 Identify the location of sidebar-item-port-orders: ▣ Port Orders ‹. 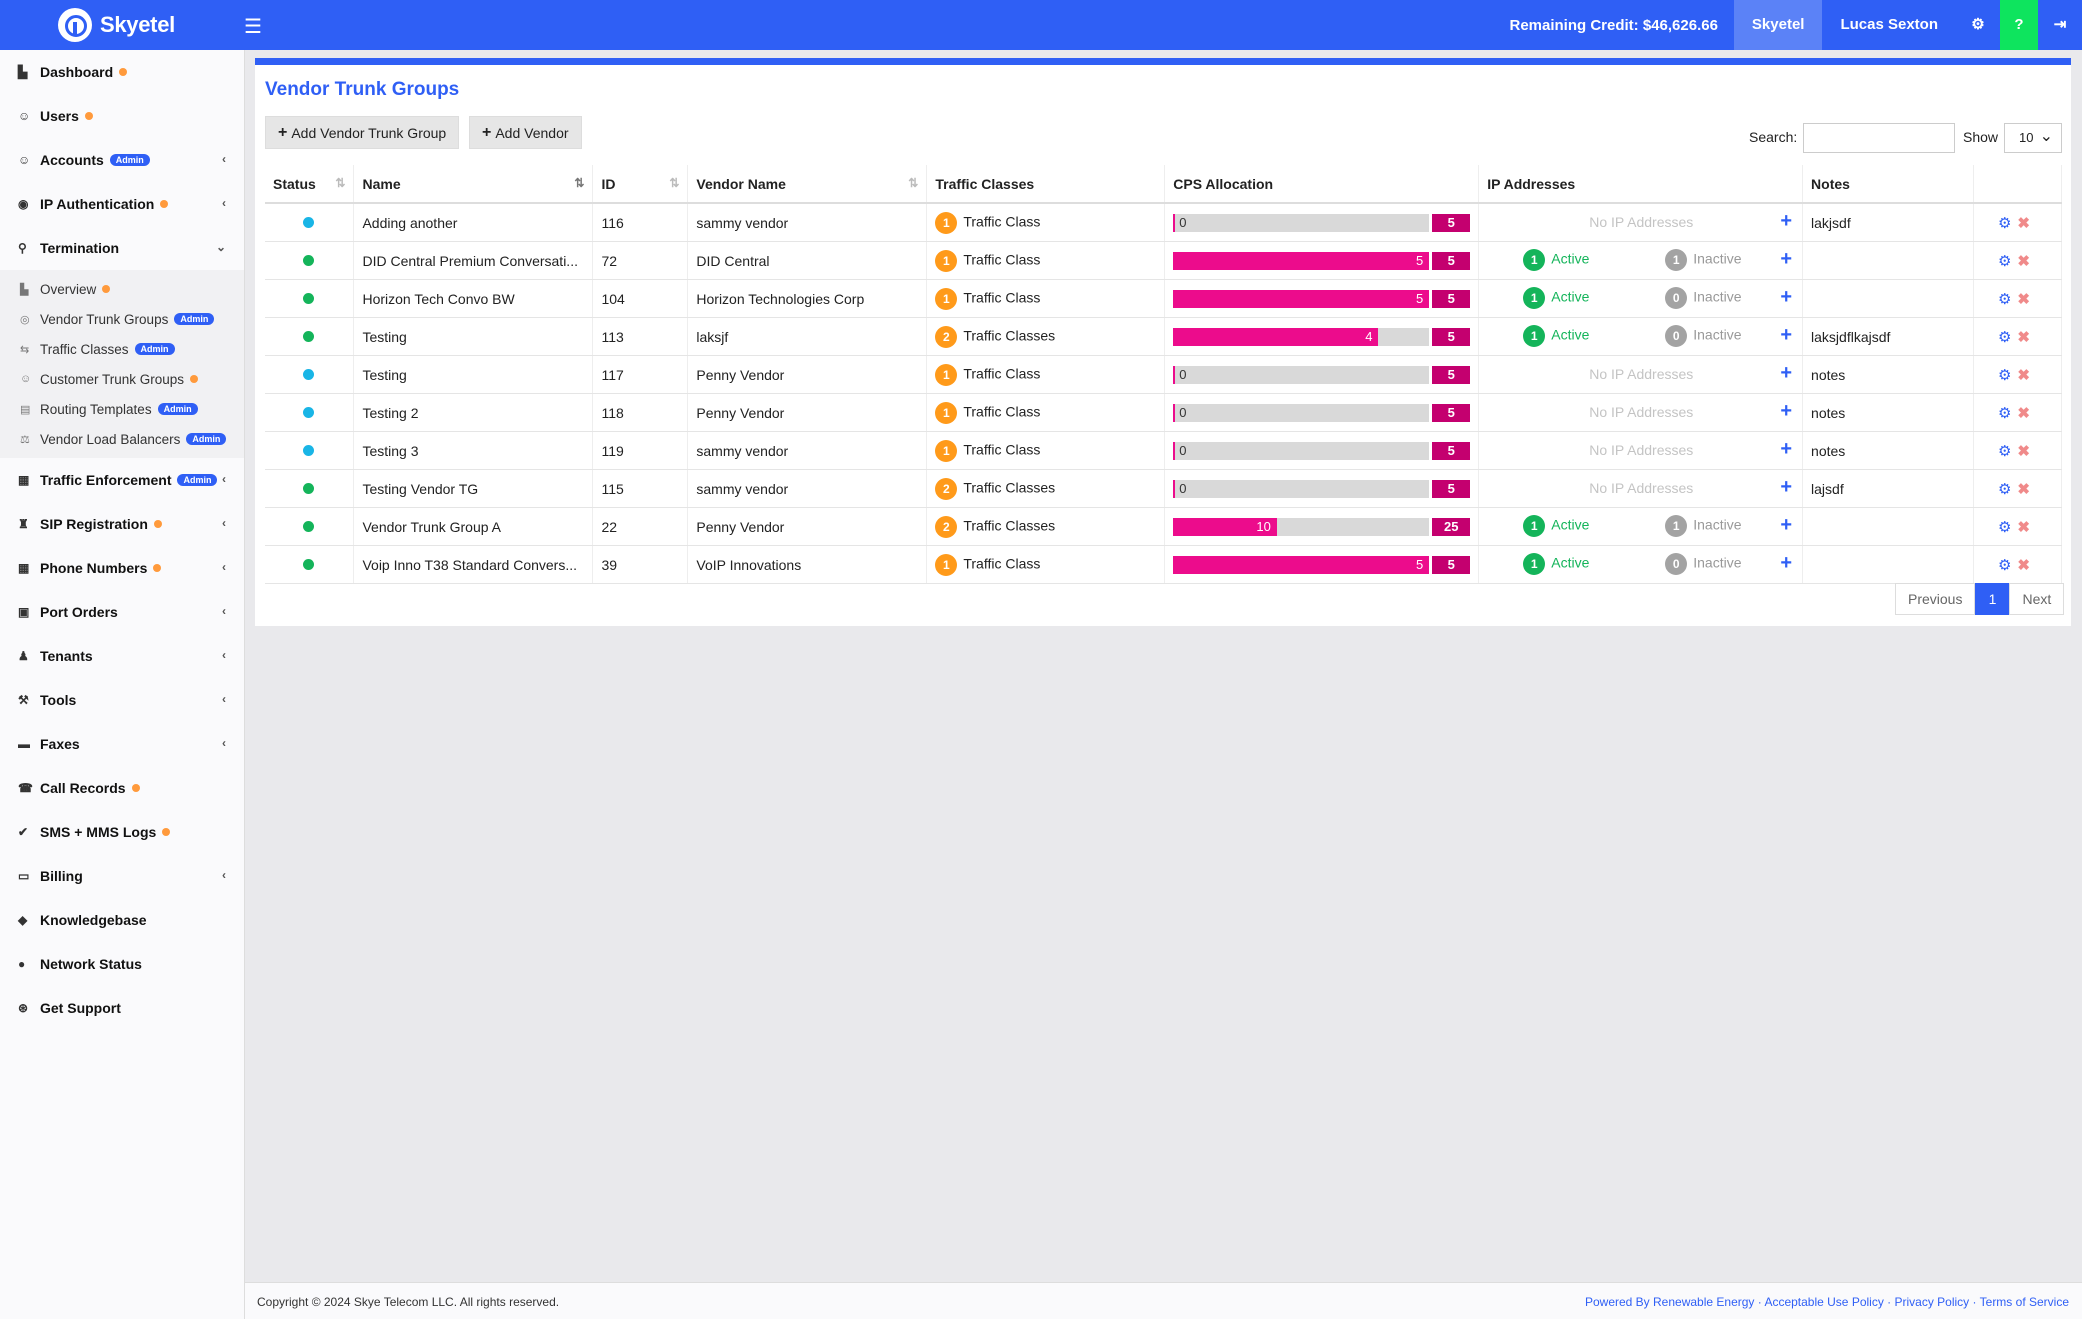
(122, 612).